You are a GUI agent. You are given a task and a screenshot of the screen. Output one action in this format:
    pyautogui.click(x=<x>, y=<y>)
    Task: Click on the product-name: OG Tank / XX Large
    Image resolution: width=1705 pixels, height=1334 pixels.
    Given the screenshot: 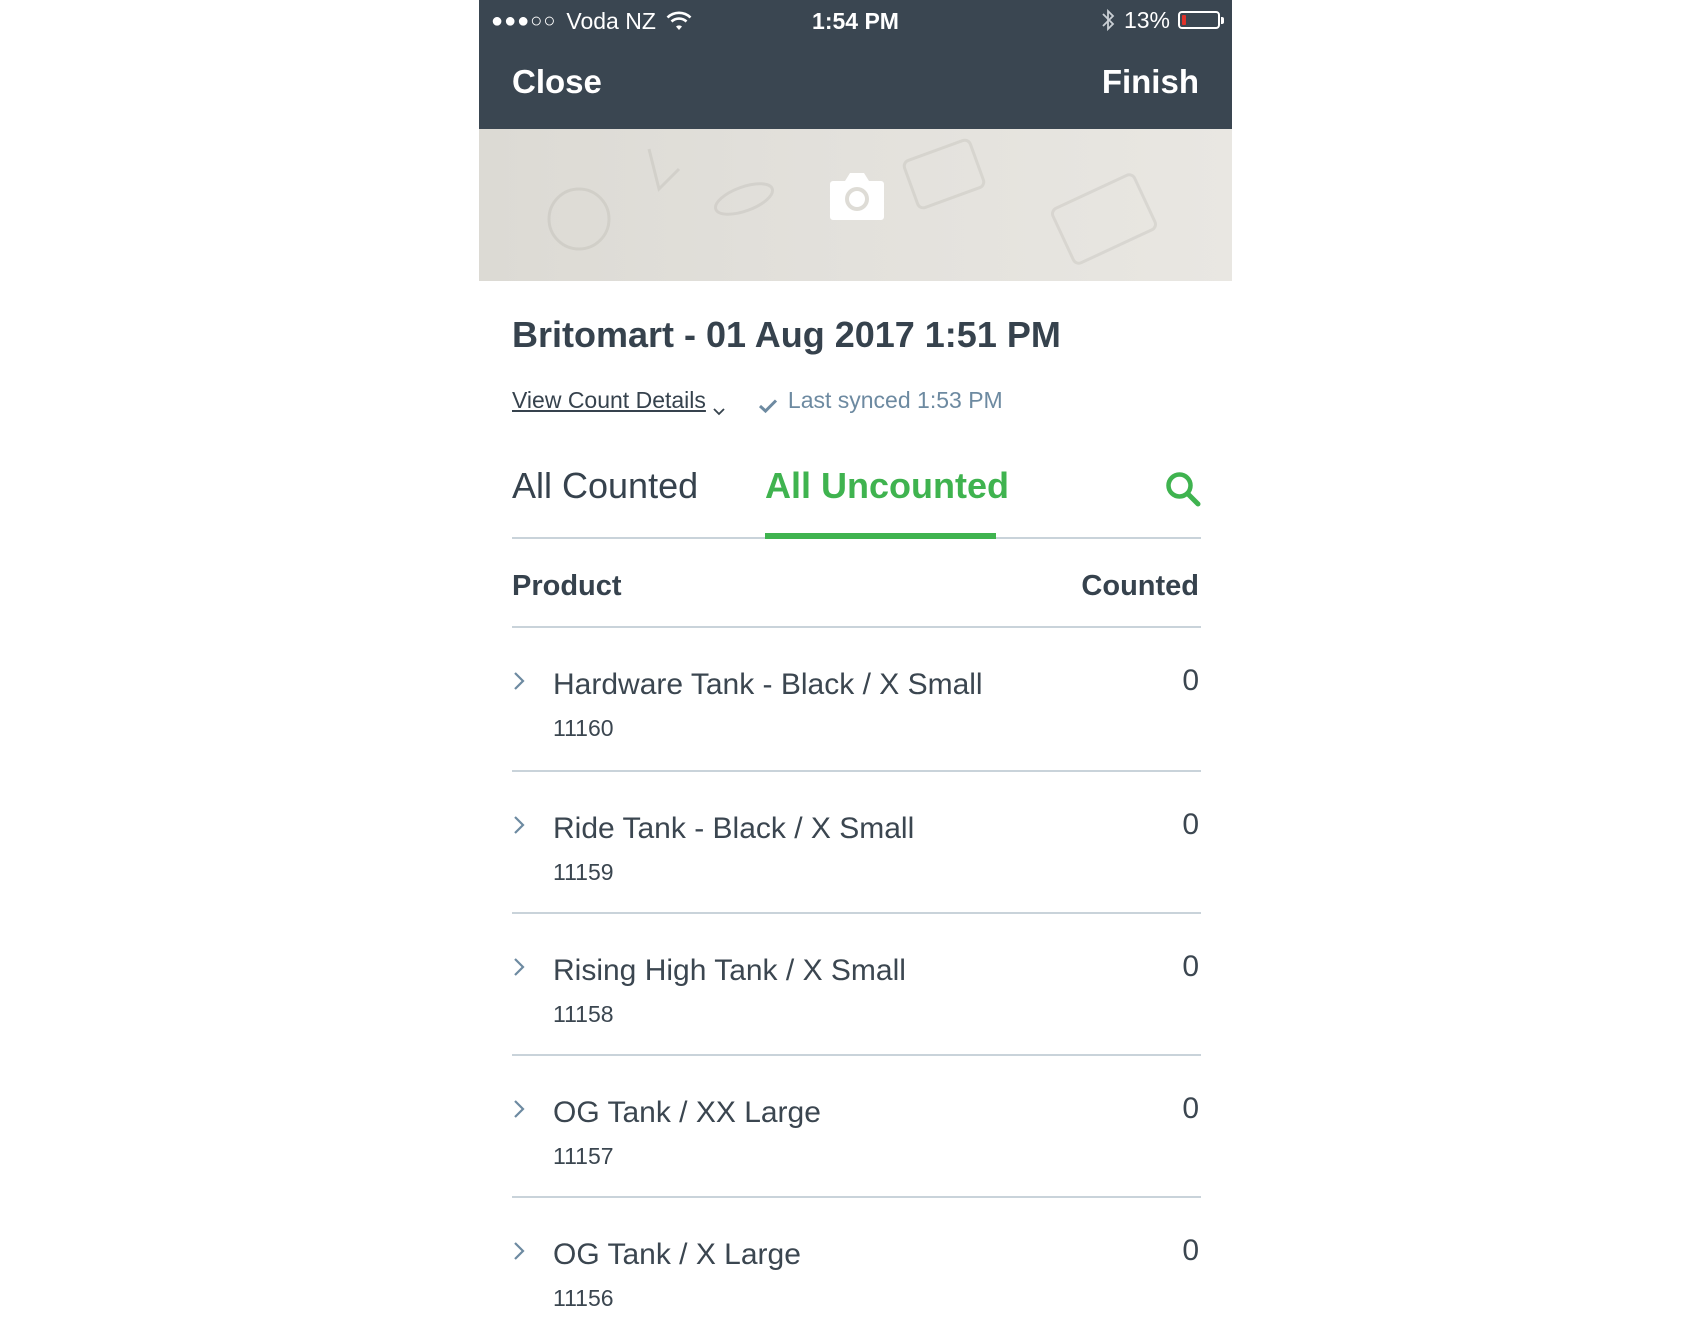 What is the action you would take?
    pyautogui.click(x=687, y=1112)
    